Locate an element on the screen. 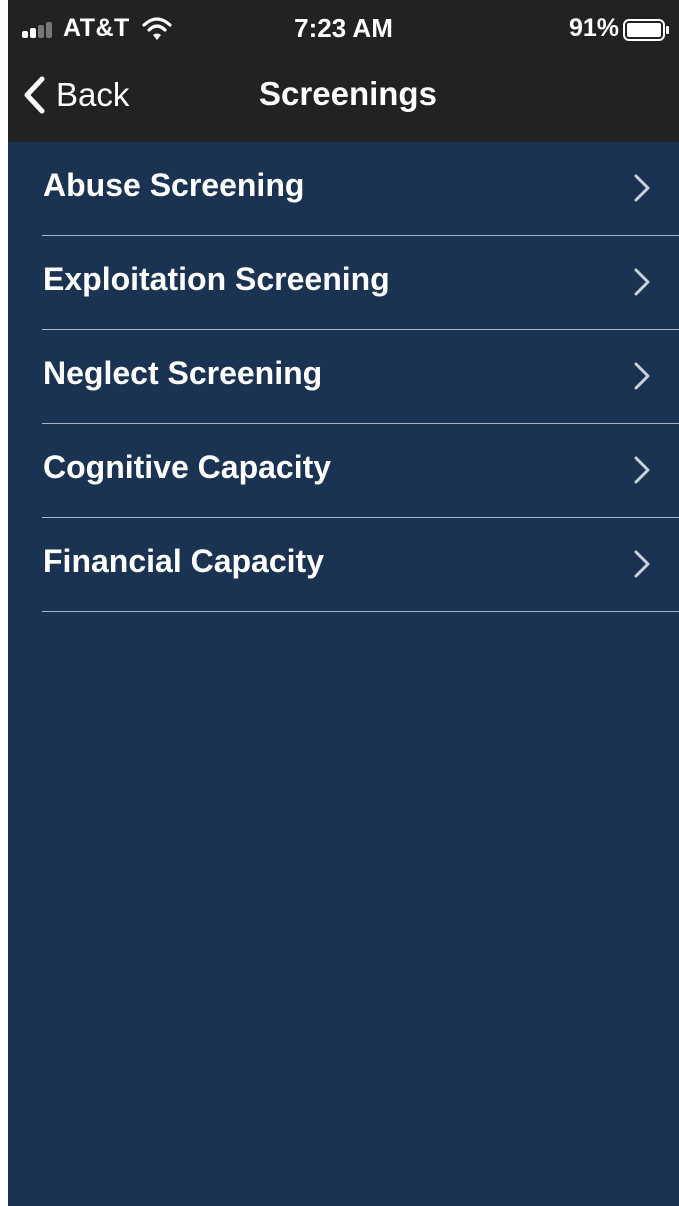 This screenshot has height=1206, width=679. list-item-neglect-screening: Neglect Screening is located at coordinates (343, 377).